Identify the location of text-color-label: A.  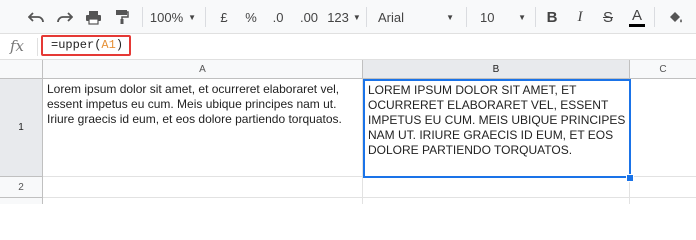
(636, 15).